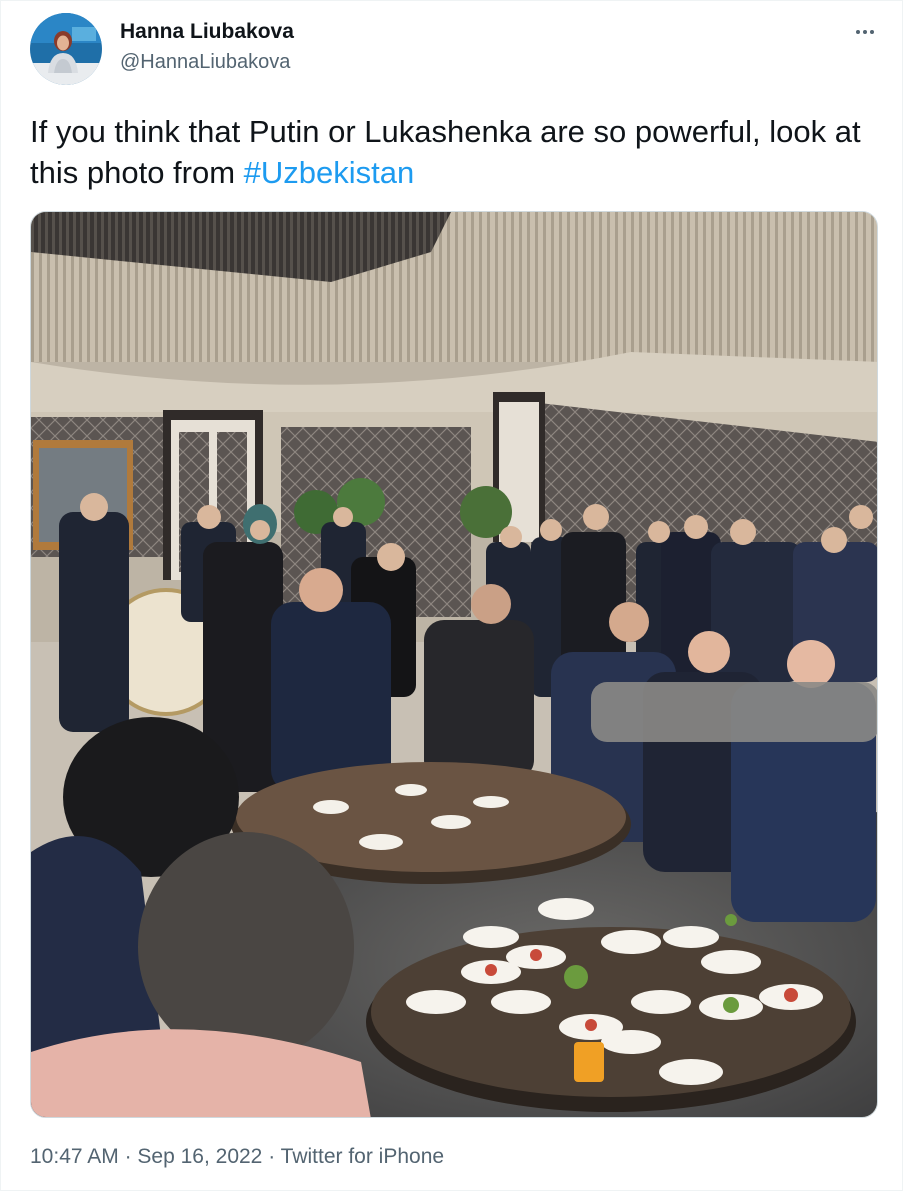 This screenshot has height=1193, width=909. I want to click on author-handle: @HannaLiubakova, so click(205, 62).